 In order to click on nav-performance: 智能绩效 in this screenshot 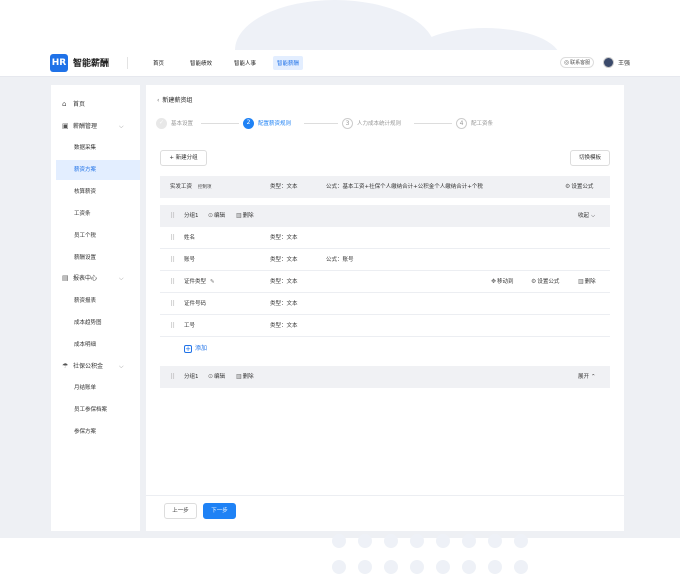, I will do `click(201, 63)`.